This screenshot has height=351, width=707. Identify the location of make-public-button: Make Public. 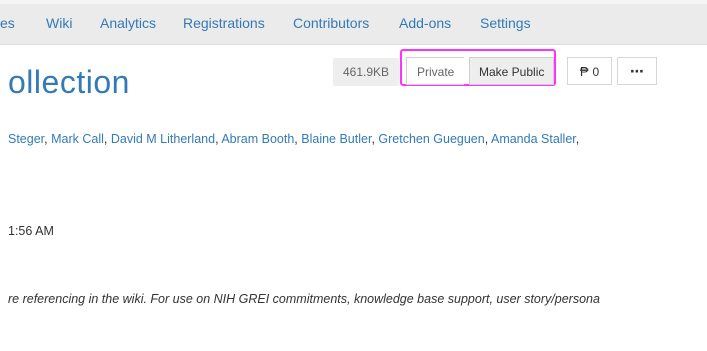
(512, 71).